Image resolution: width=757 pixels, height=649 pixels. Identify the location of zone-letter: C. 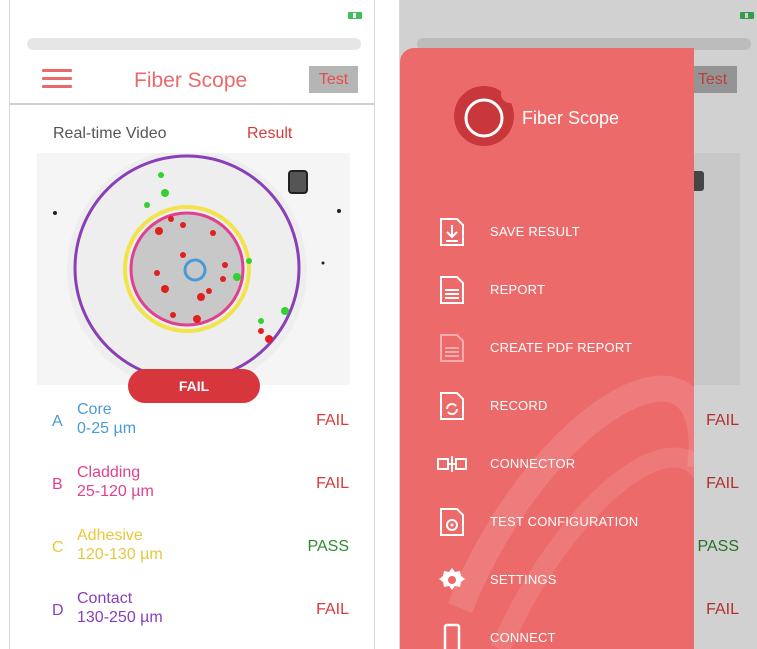
(58, 547).